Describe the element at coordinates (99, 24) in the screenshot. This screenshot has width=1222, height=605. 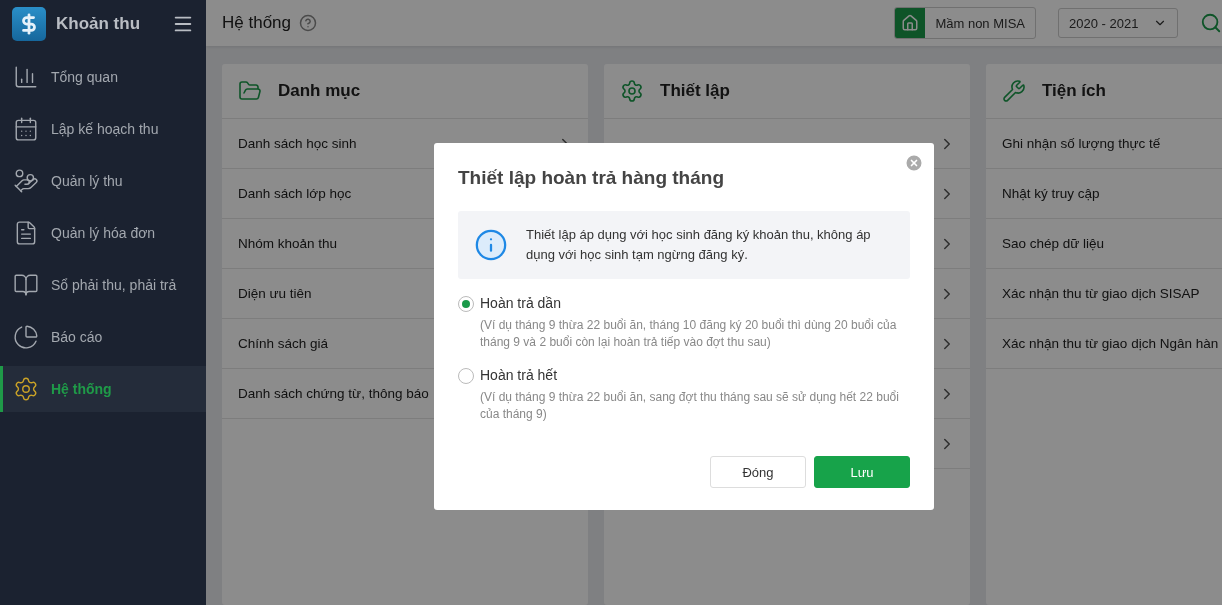
I see `app-title: Khoản thu` at that location.